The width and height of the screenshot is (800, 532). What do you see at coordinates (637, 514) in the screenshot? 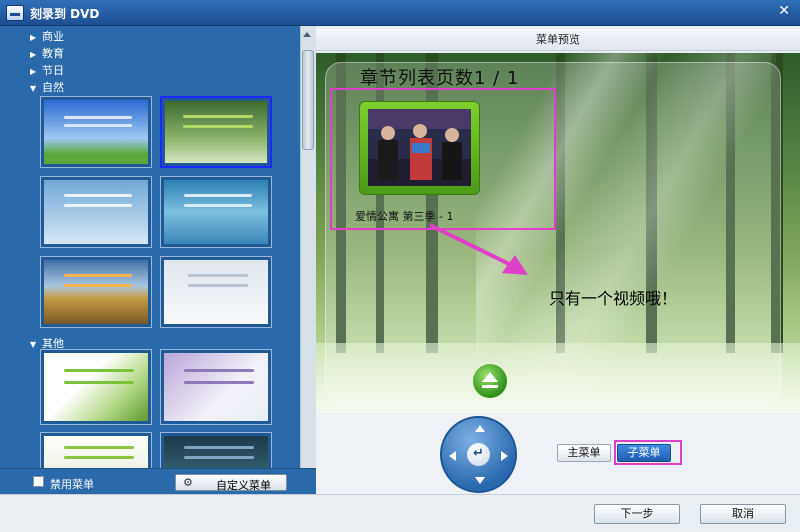
I see `next-button: 下一步` at bounding box center [637, 514].